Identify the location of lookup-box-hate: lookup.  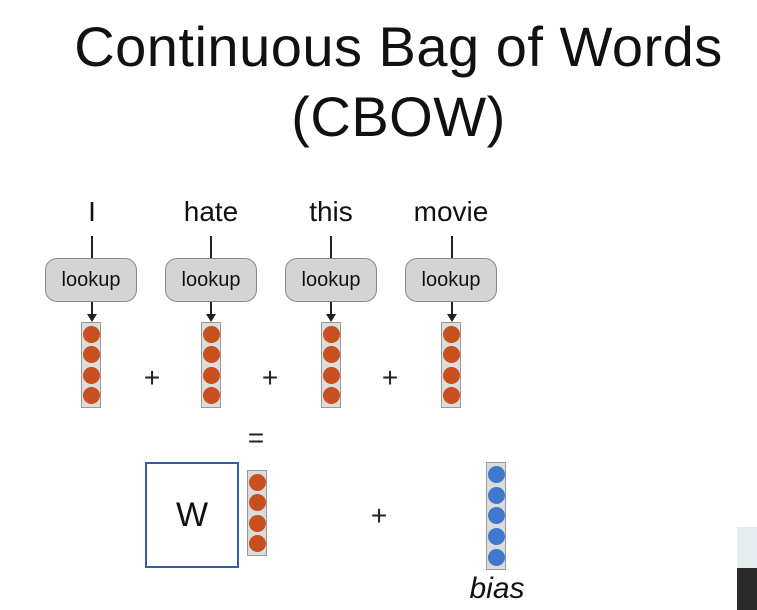
(211, 280).